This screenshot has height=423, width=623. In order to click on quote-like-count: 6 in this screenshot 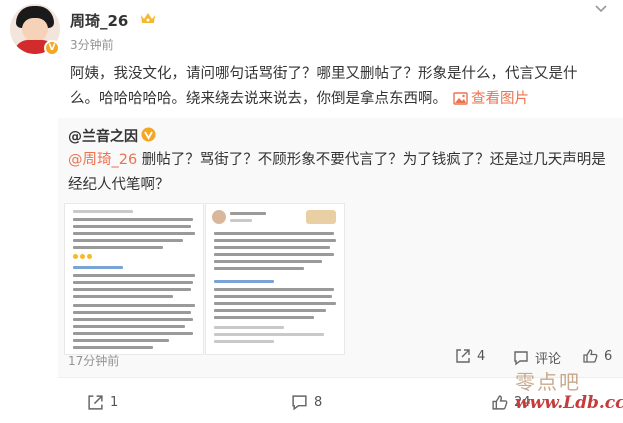, I will do `click(608, 356)`.